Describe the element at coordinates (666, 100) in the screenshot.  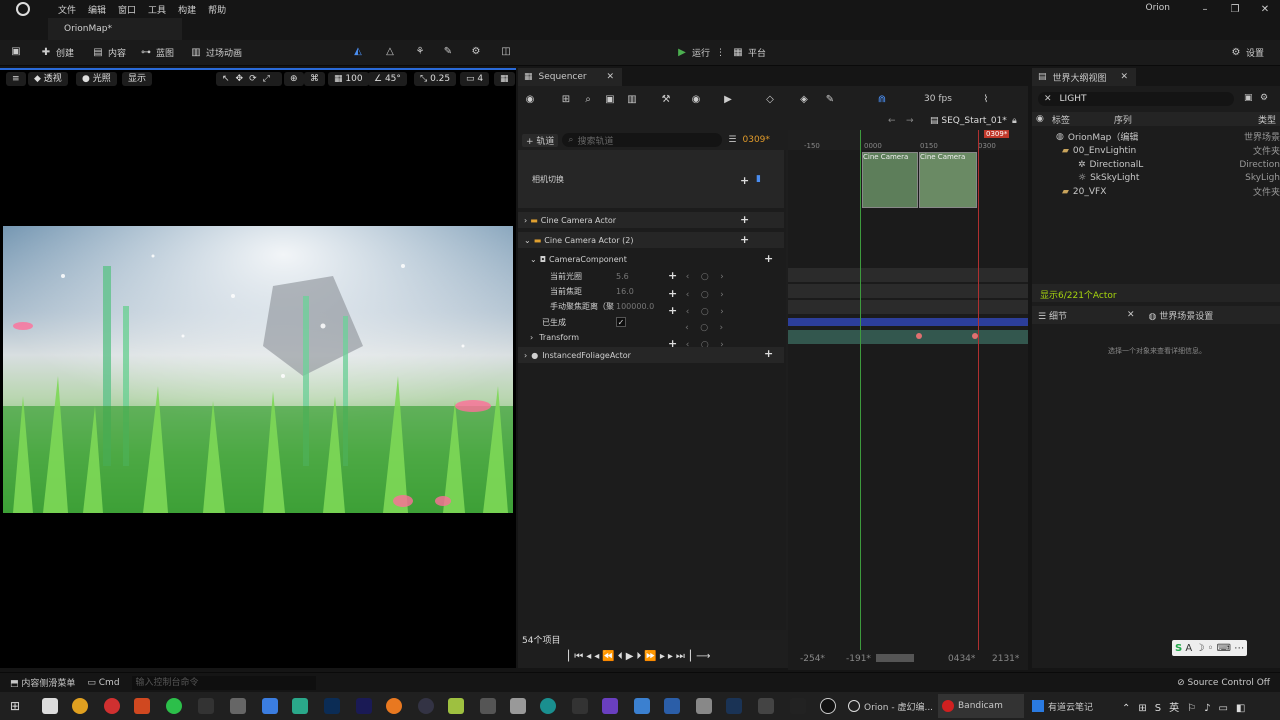
I see `key-tools-icon: ⚒` at that location.